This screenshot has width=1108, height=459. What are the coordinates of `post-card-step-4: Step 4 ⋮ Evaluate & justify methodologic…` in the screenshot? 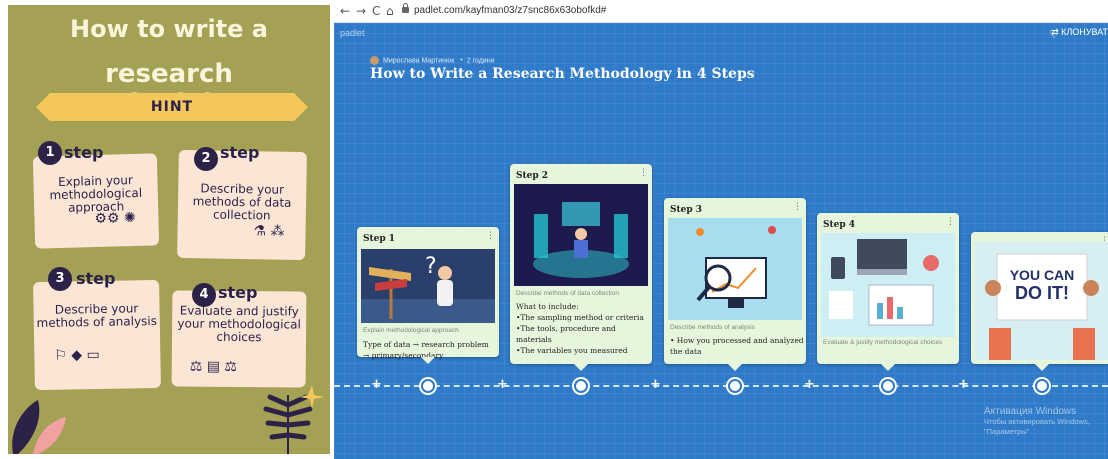 It's located at (888, 292).